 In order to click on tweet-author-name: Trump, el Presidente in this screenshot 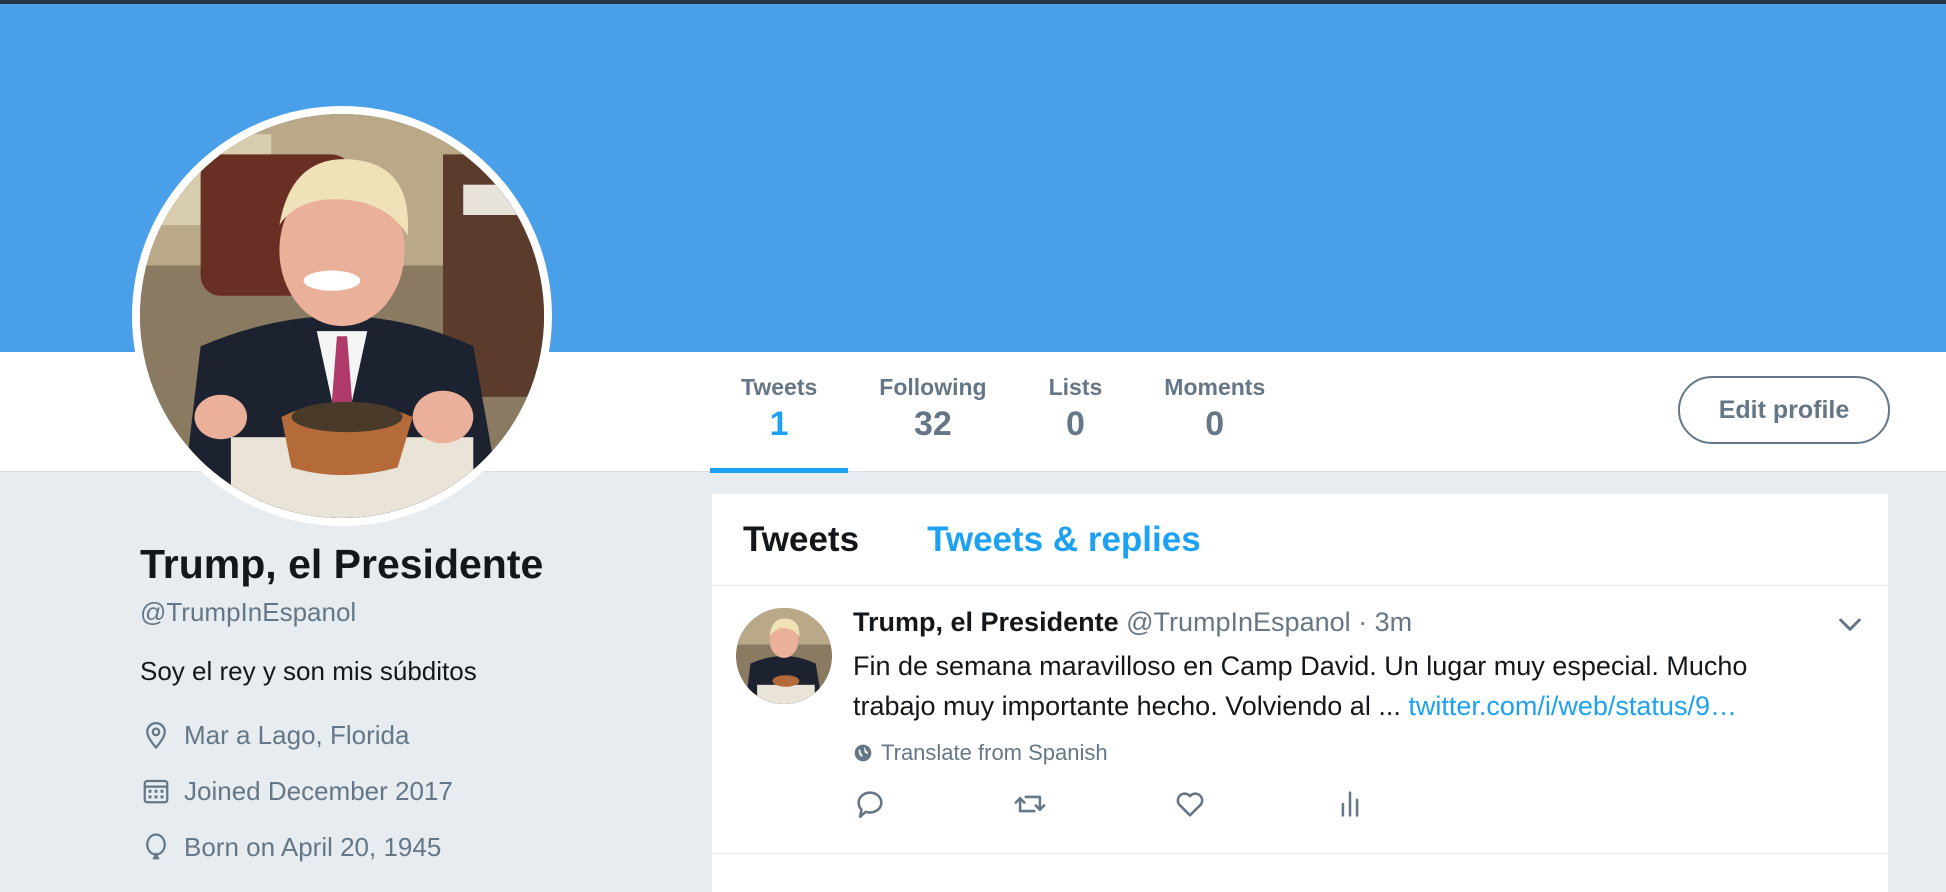, I will do `click(986, 622)`.